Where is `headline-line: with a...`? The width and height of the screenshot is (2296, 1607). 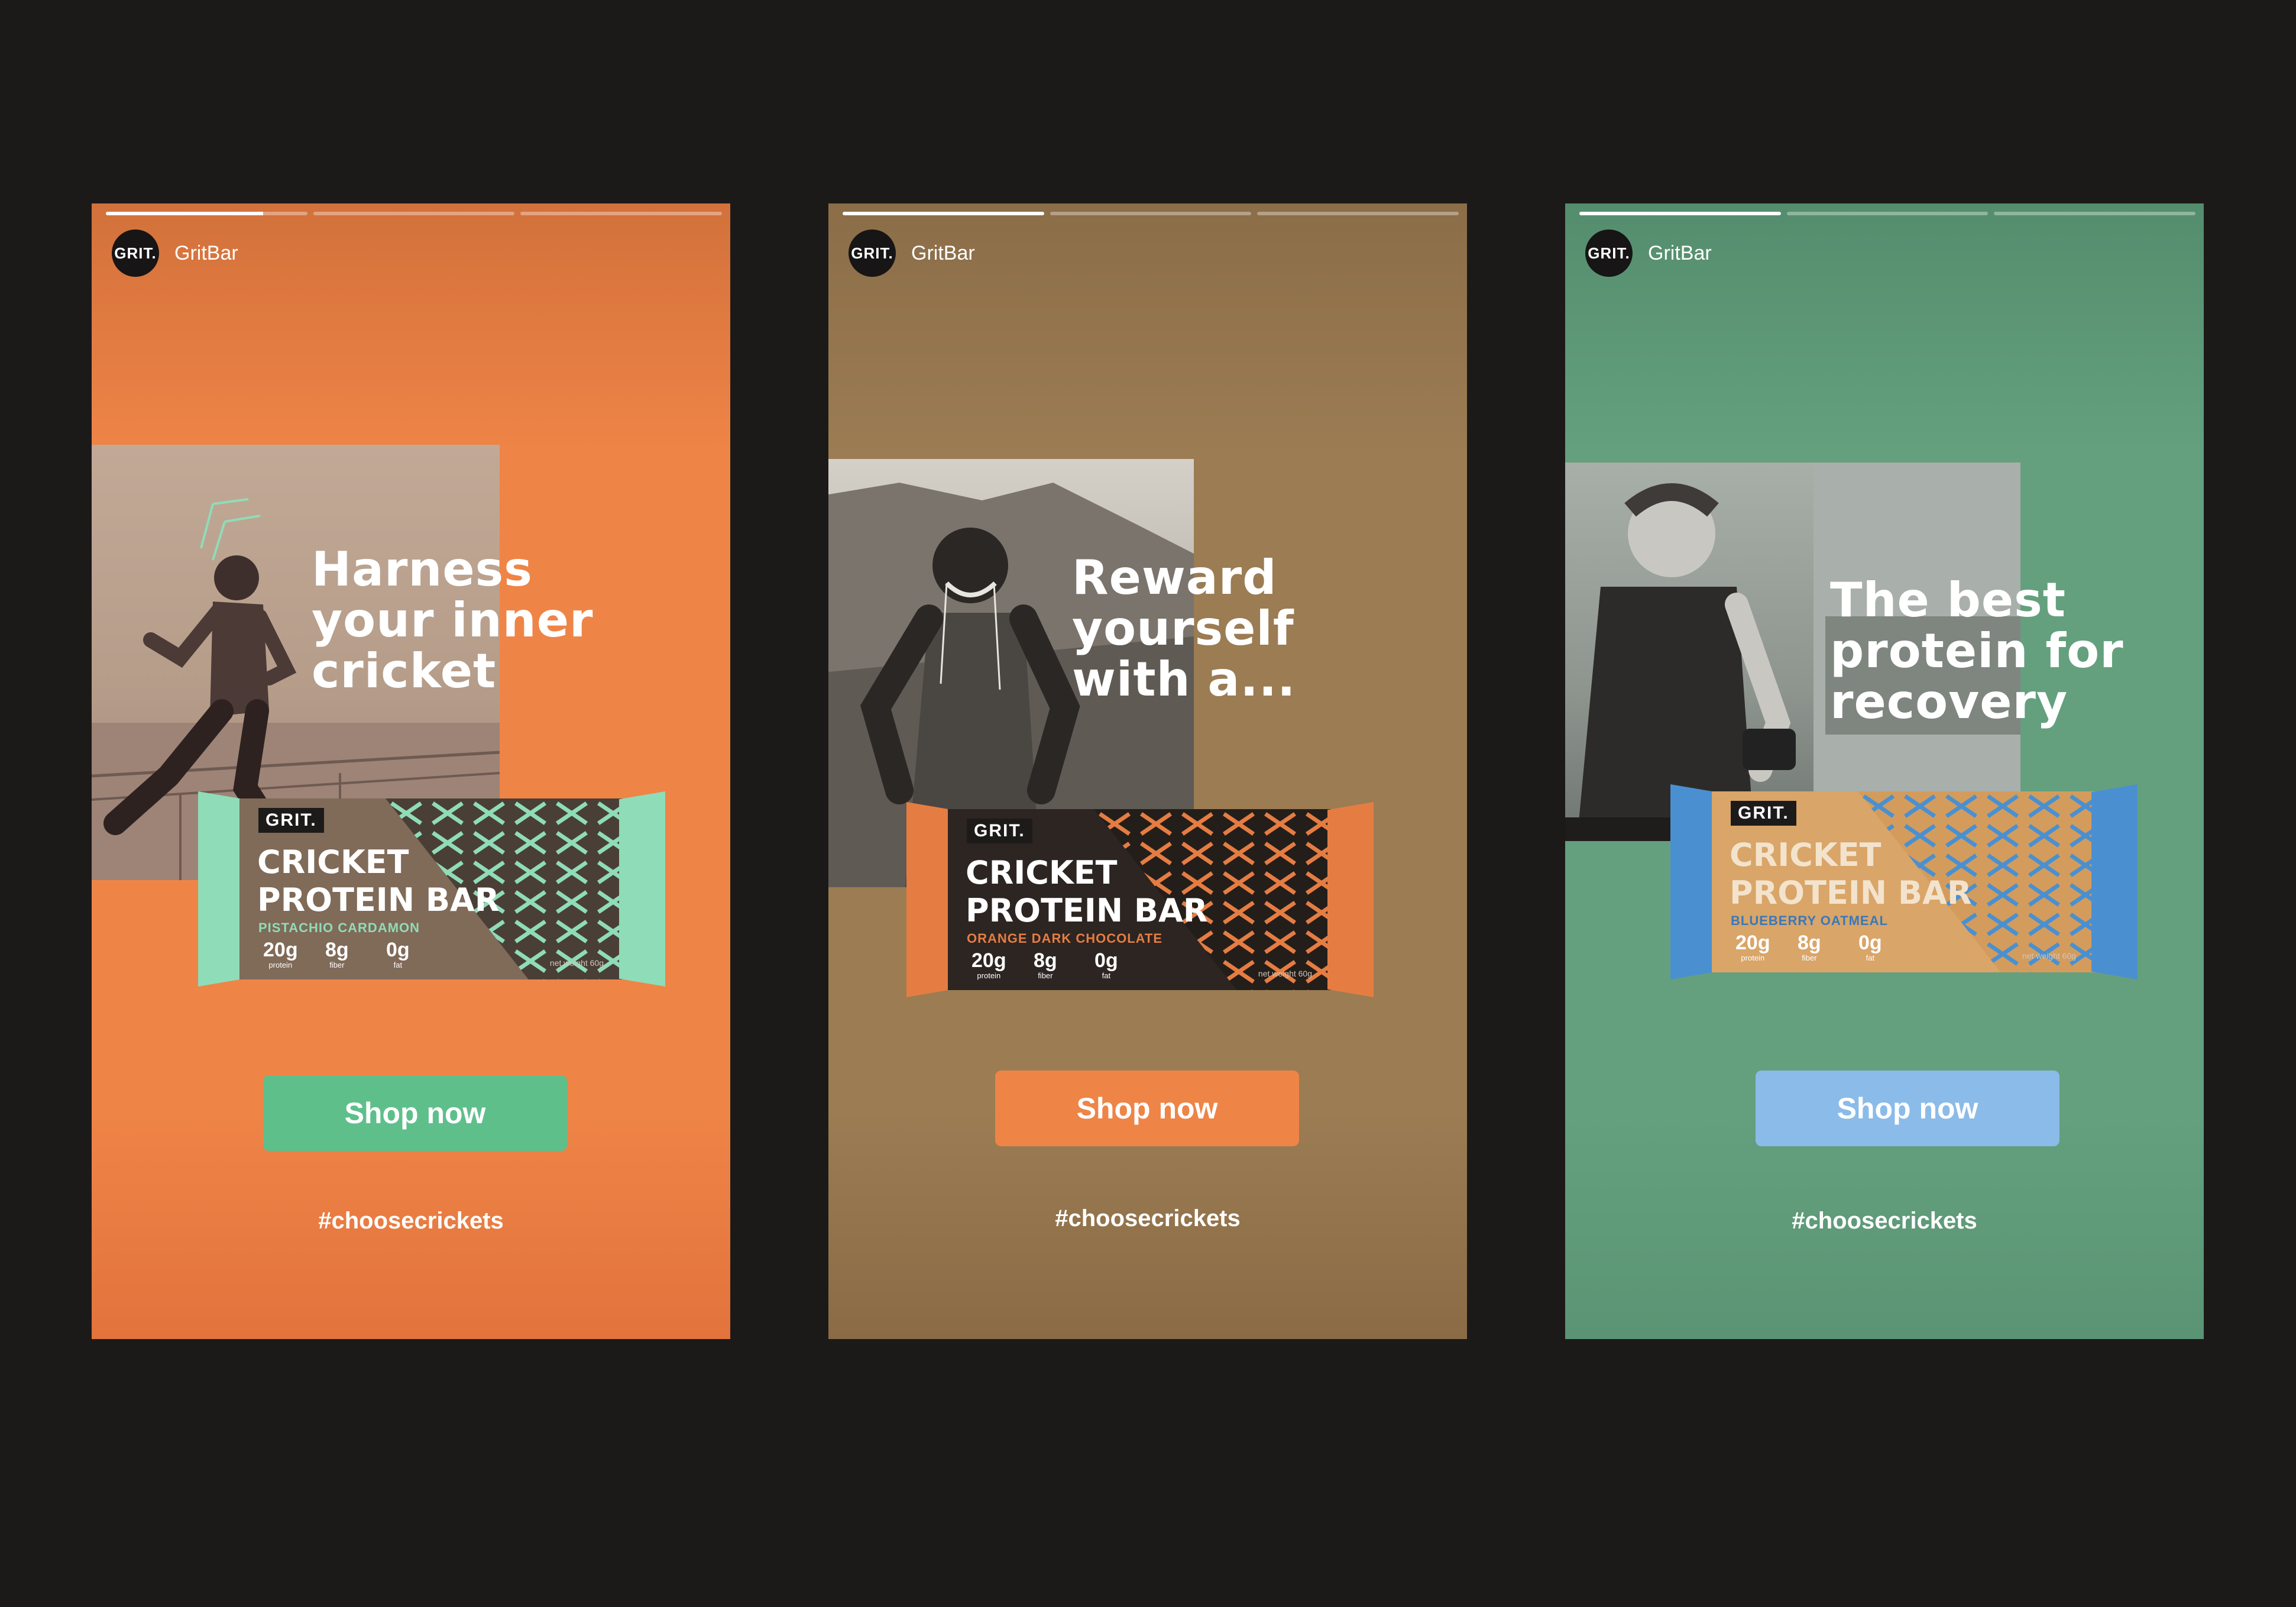 headline-line: with a... is located at coordinates (1184, 679).